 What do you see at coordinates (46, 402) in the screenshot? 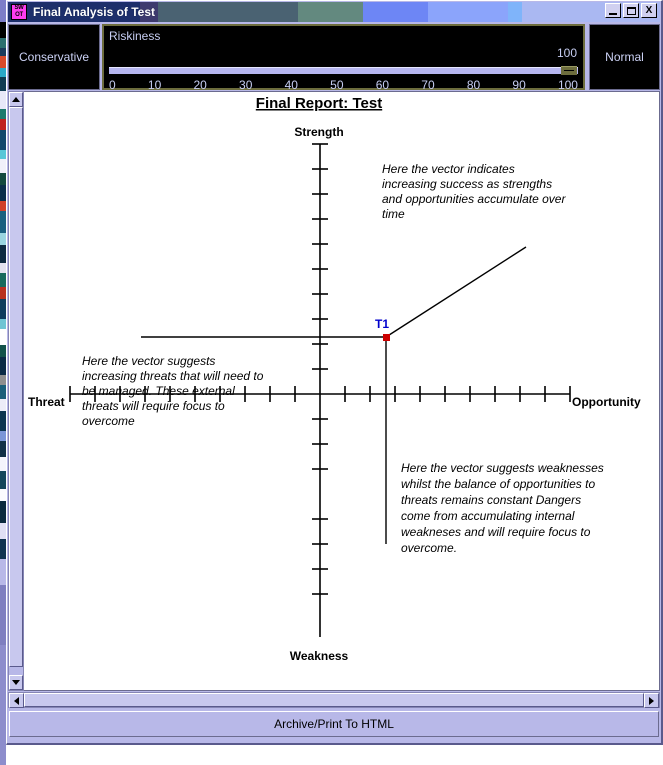
I see `axis-label-threat: Threat` at bounding box center [46, 402].